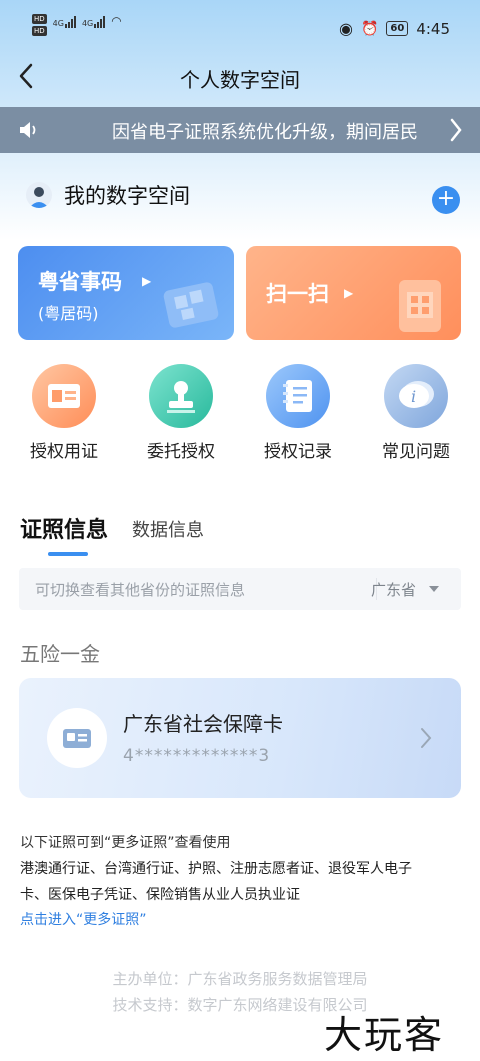  What do you see at coordinates (197, 756) in the screenshot?
I see `certificate-number: 4*************3` at bounding box center [197, 756].